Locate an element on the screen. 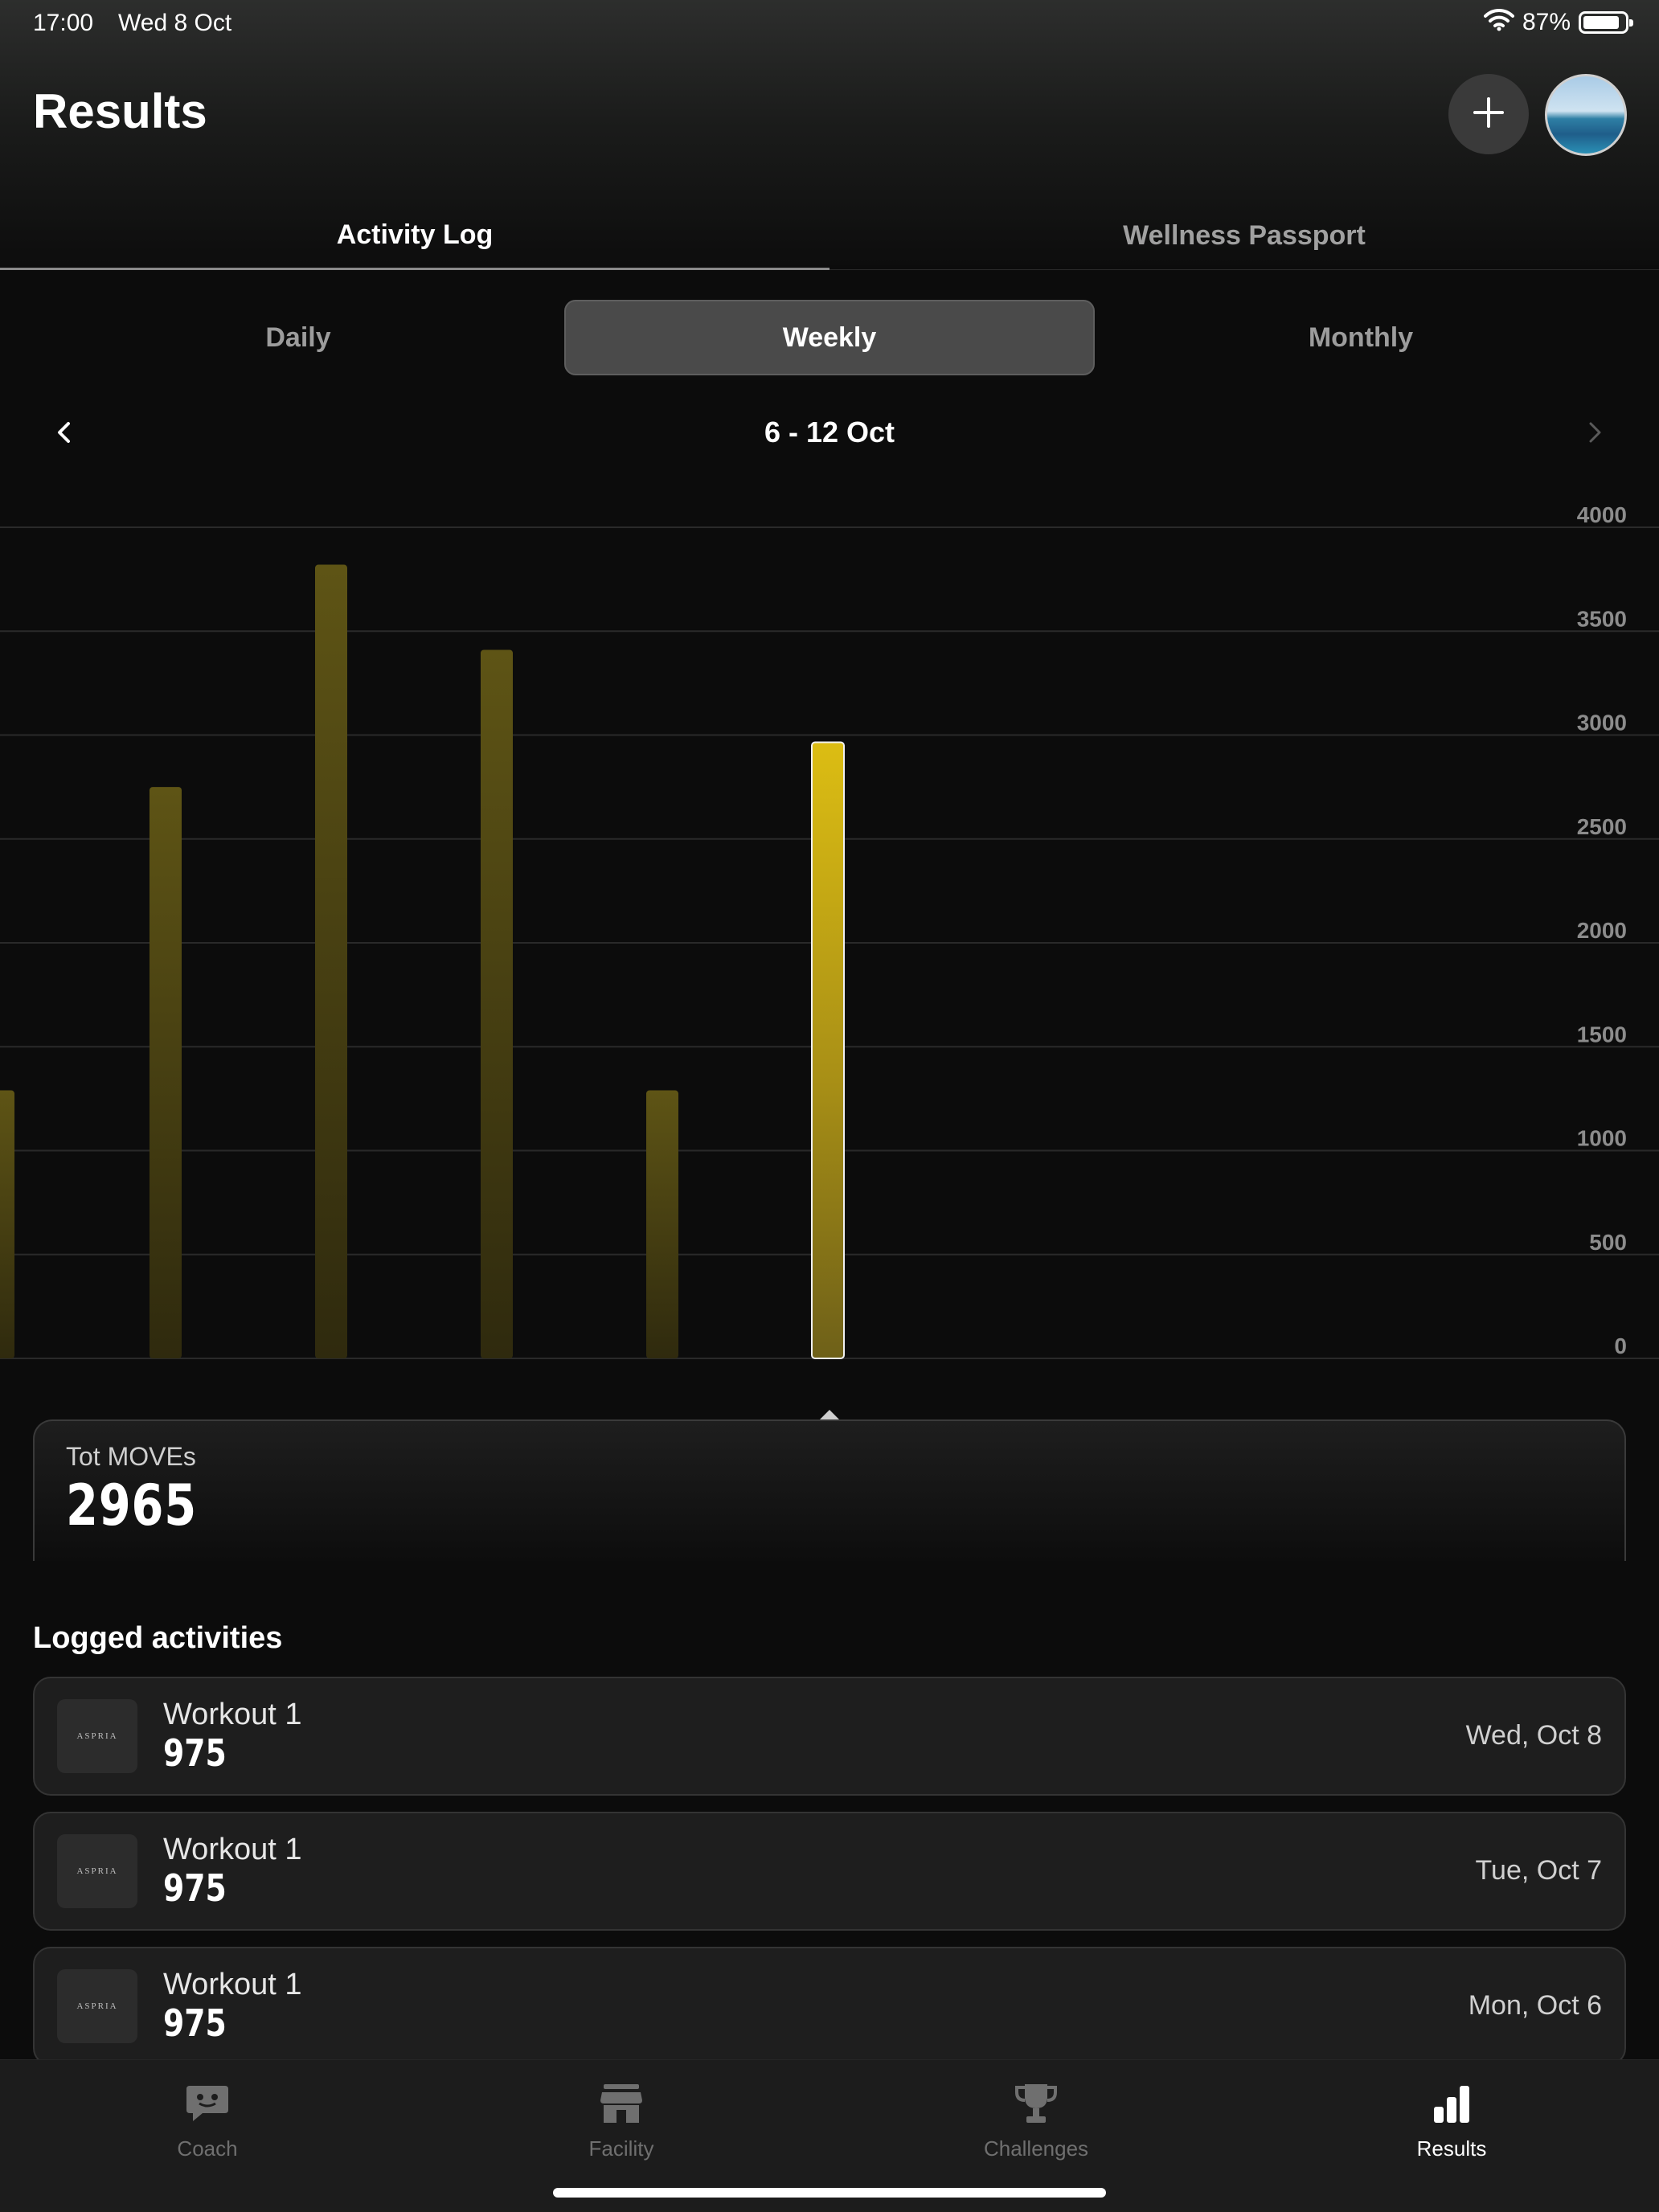  y-tick-label: 500 is located at coordinates (1608, 1242).